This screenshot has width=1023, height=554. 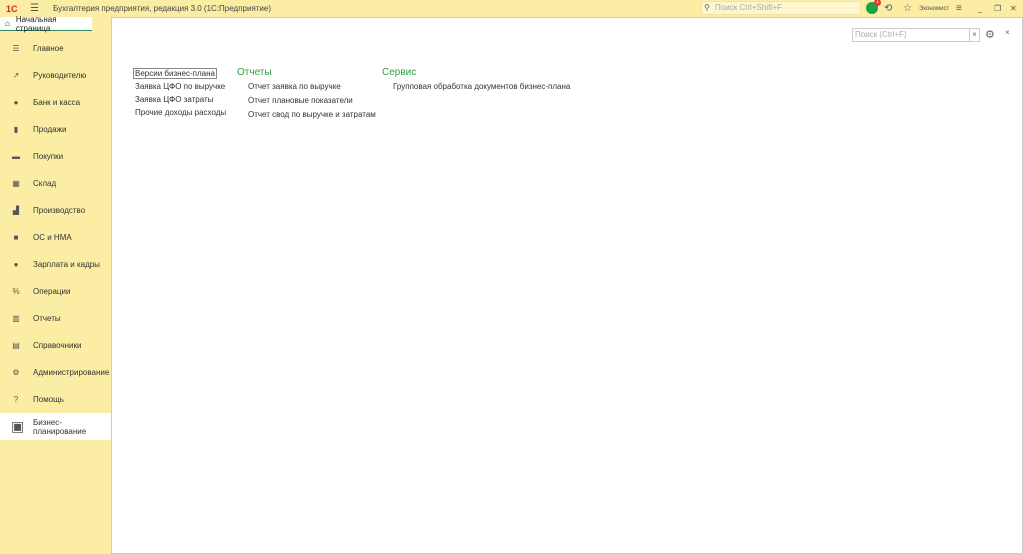 I want to click on sidebar-item-label: Продажи, so click(x=50, y=129).